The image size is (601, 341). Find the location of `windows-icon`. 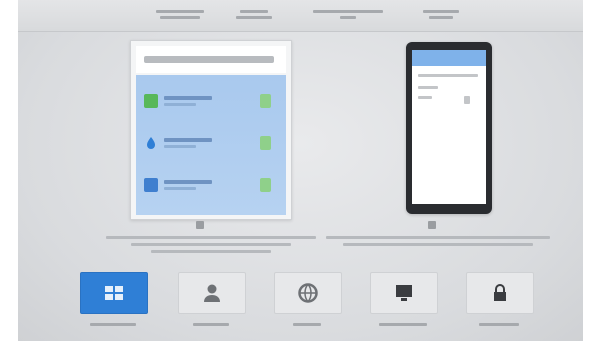

windows-icon is located at coordinates (114, 293).